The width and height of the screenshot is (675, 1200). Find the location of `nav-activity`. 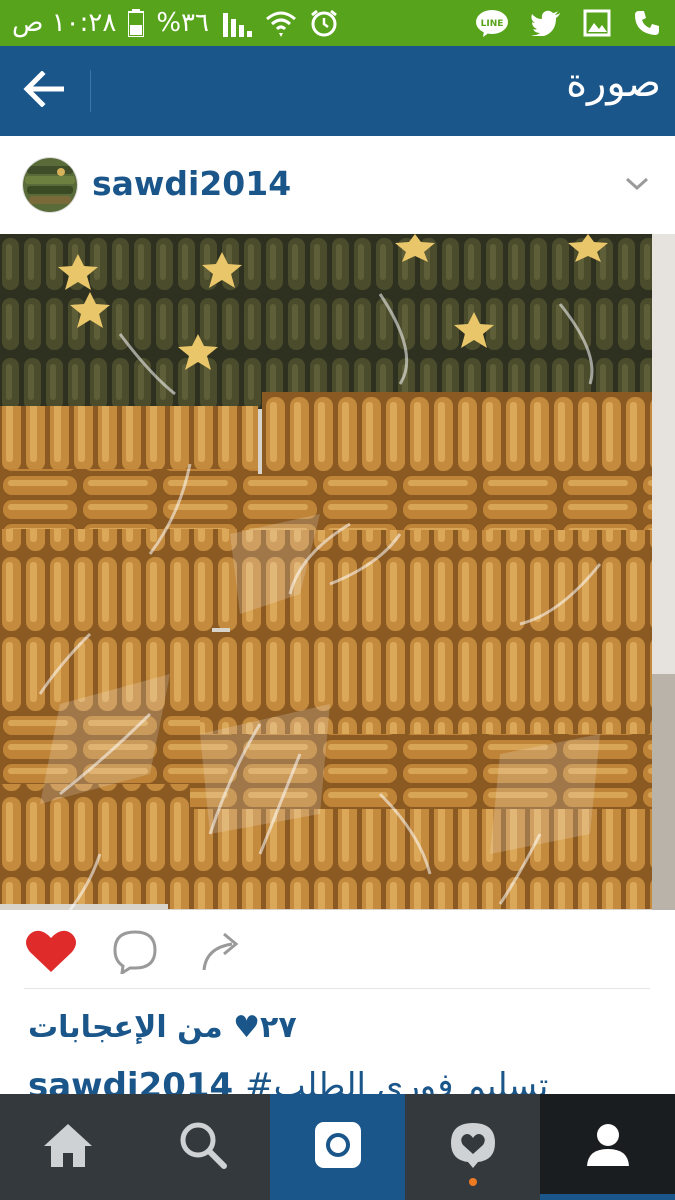

nav-activity is located at coordinates (472, 1147).